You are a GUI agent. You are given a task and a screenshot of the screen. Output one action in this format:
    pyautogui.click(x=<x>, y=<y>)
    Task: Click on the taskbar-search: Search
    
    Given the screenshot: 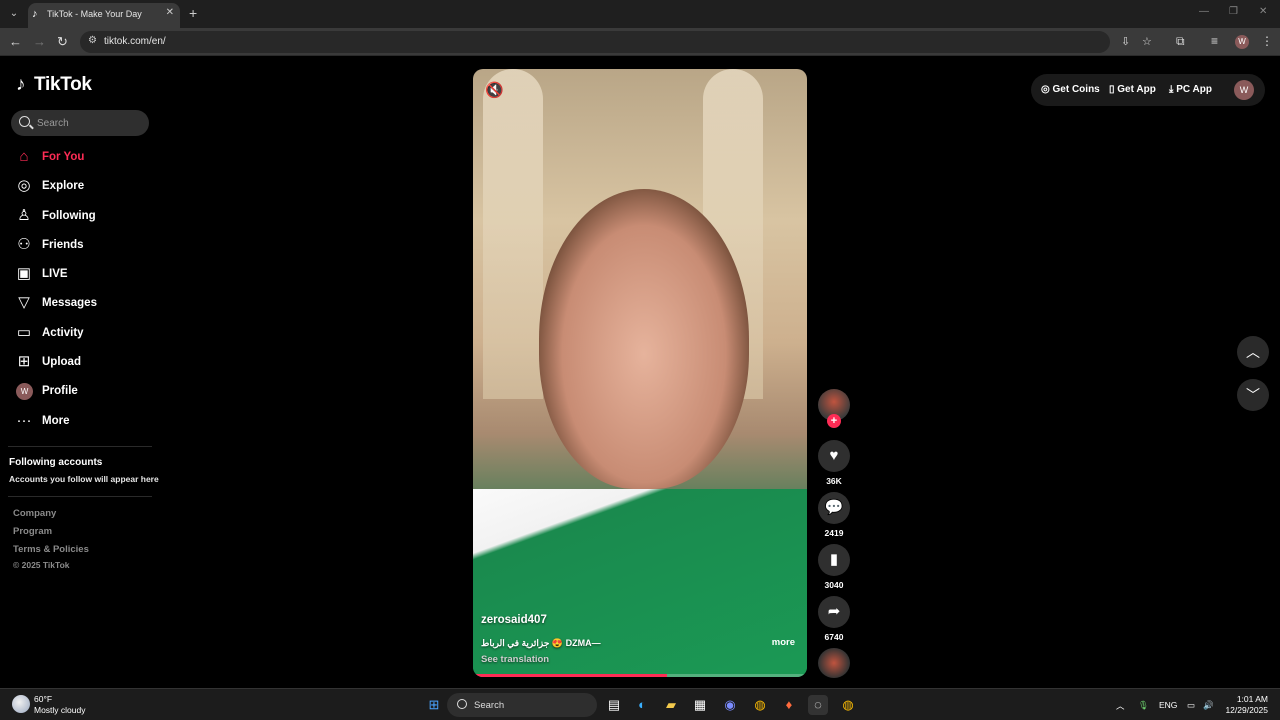 What is the action you would take?
    pyautogui.click(x=522, y=705)
    